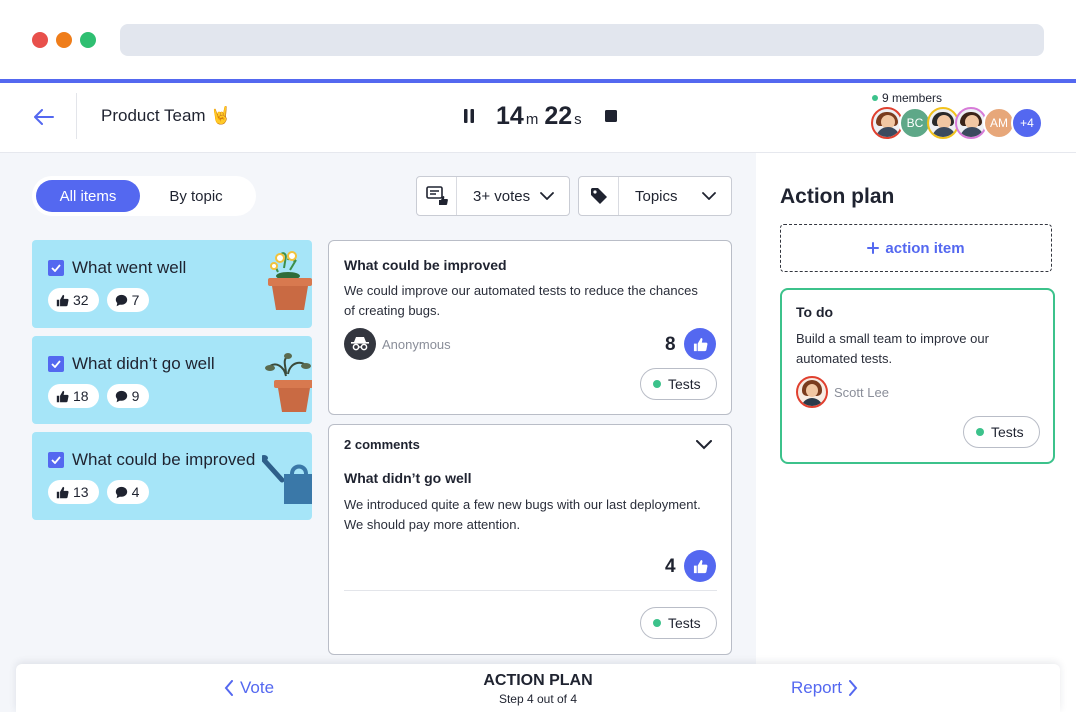  Describe the element at coordinates (81, 300) in the screenshot. I see `likes-count-value: 32` at that location.